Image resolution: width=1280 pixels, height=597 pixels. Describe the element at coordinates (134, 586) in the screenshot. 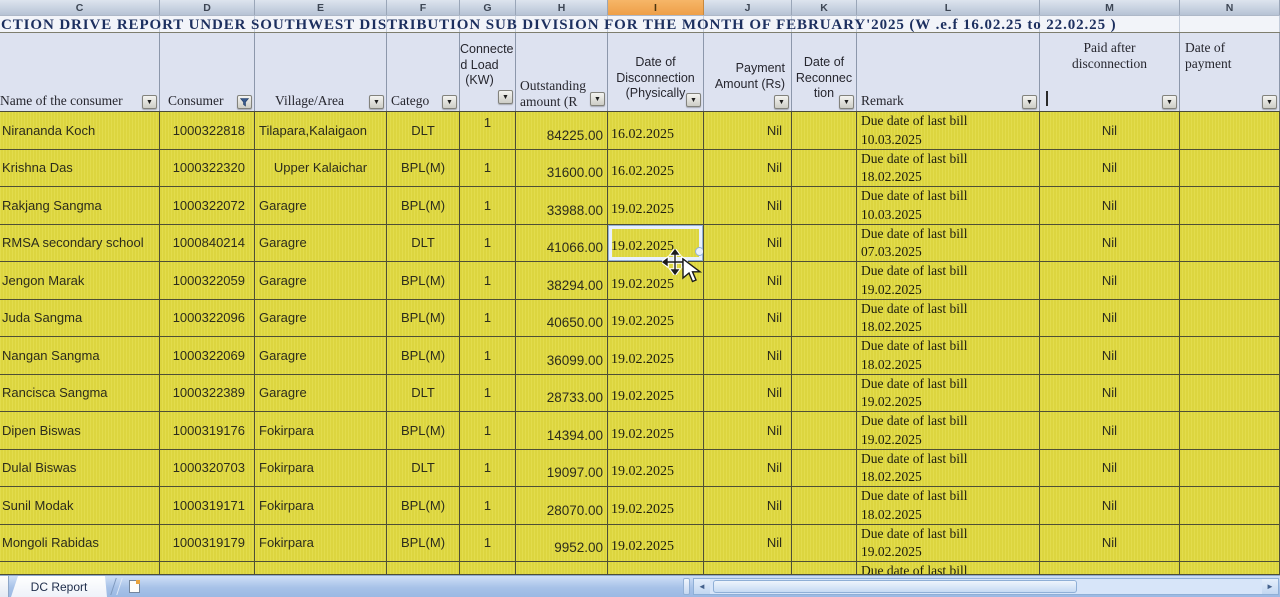

I see `insert-worksheet-button` at that location.